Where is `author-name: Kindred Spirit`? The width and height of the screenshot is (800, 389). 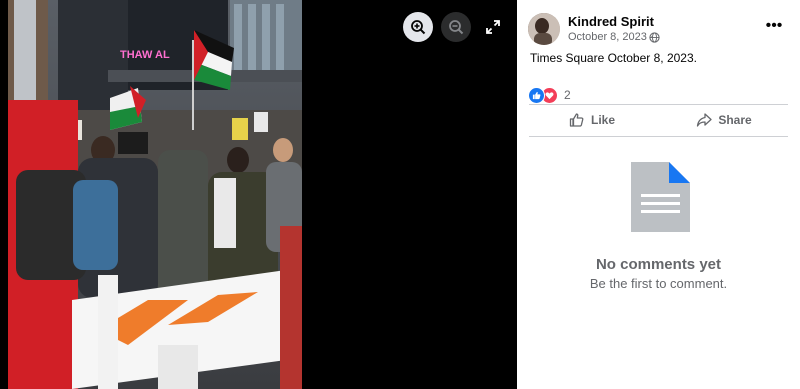
author-name: Kindred Spirit is located at coordinates (611, 21).